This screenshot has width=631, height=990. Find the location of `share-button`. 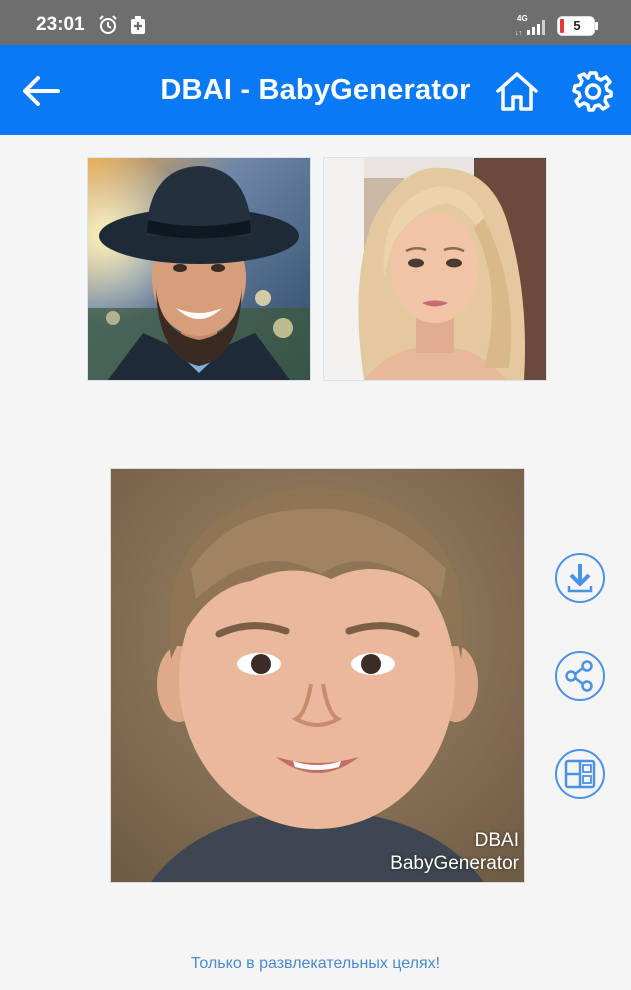

share-button is located at coordinates (580, 676).